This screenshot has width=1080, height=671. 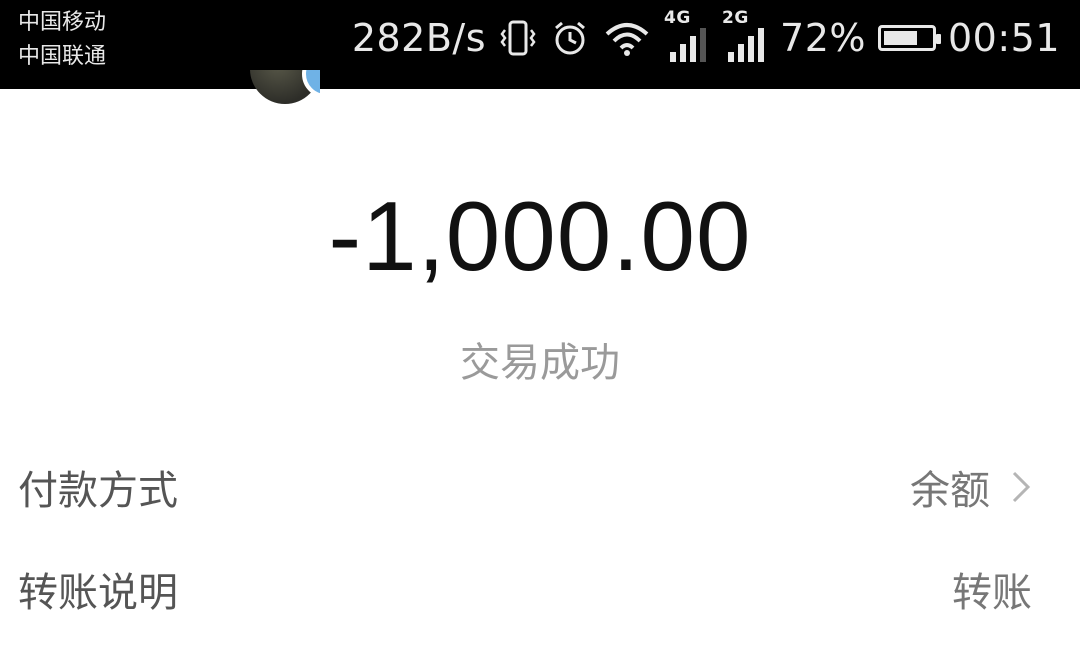 What do you see at coordinates (98, 593) in the screenshot?
I see `transfer-note-label: 转账说明` at bounding box center [98, 593].